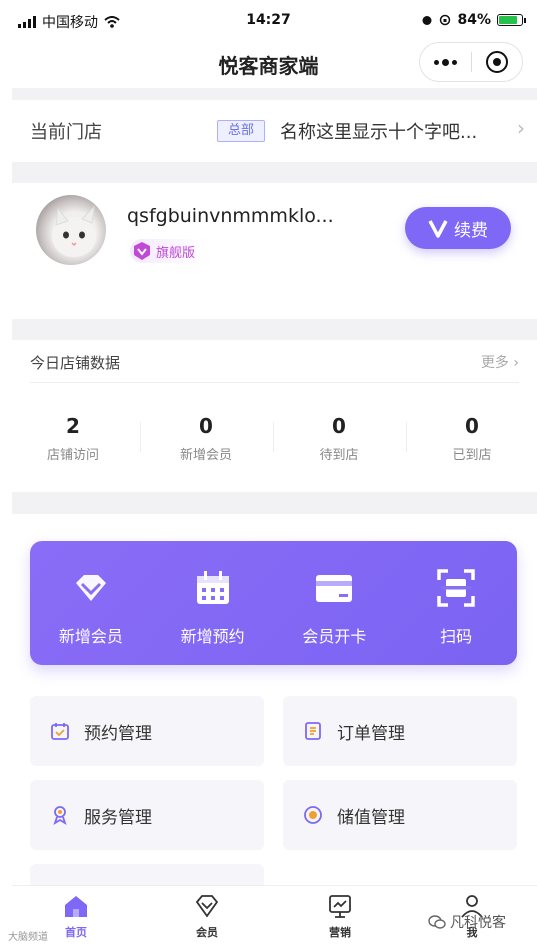  What do you see at coordinates (427, 20) in the screenshot?
I see `alarm-icon` at bounding box center [427, 20].